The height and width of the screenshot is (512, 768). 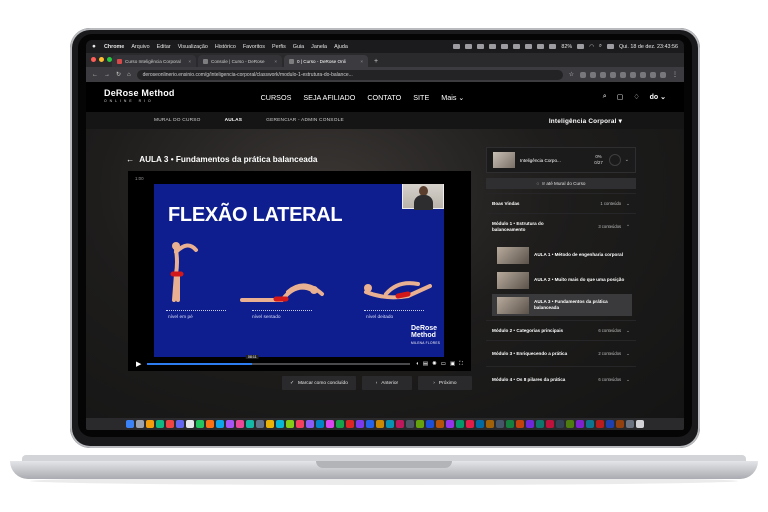 What do you see at coordinates (101, 59) in the screenshot?
I see `minimize-window-icon` at bounding box center [101, 59].